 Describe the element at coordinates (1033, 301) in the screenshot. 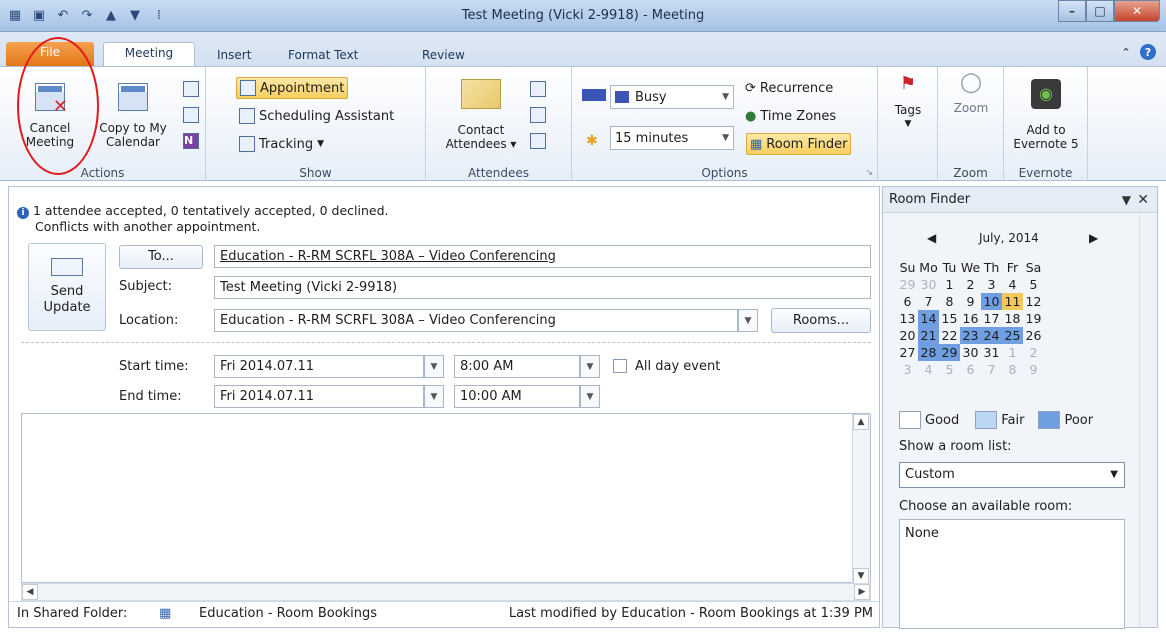

I see `calendar-day: 12` at that location.